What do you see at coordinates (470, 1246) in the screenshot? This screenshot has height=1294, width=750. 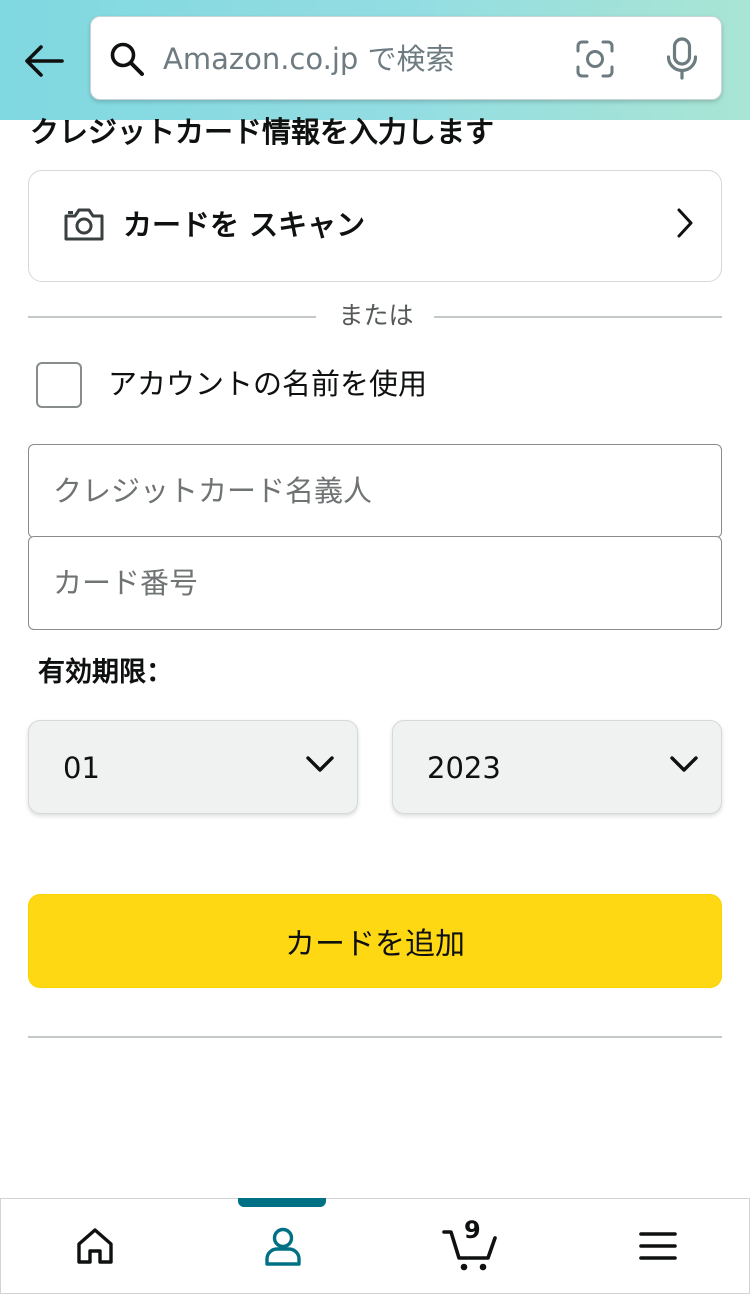 I see `nav-cart` at bounding box center [470, 1246].